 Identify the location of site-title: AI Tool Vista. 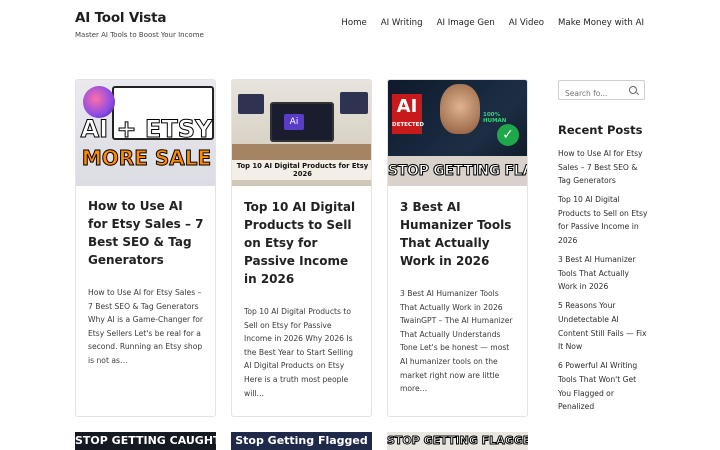
(121, 18).